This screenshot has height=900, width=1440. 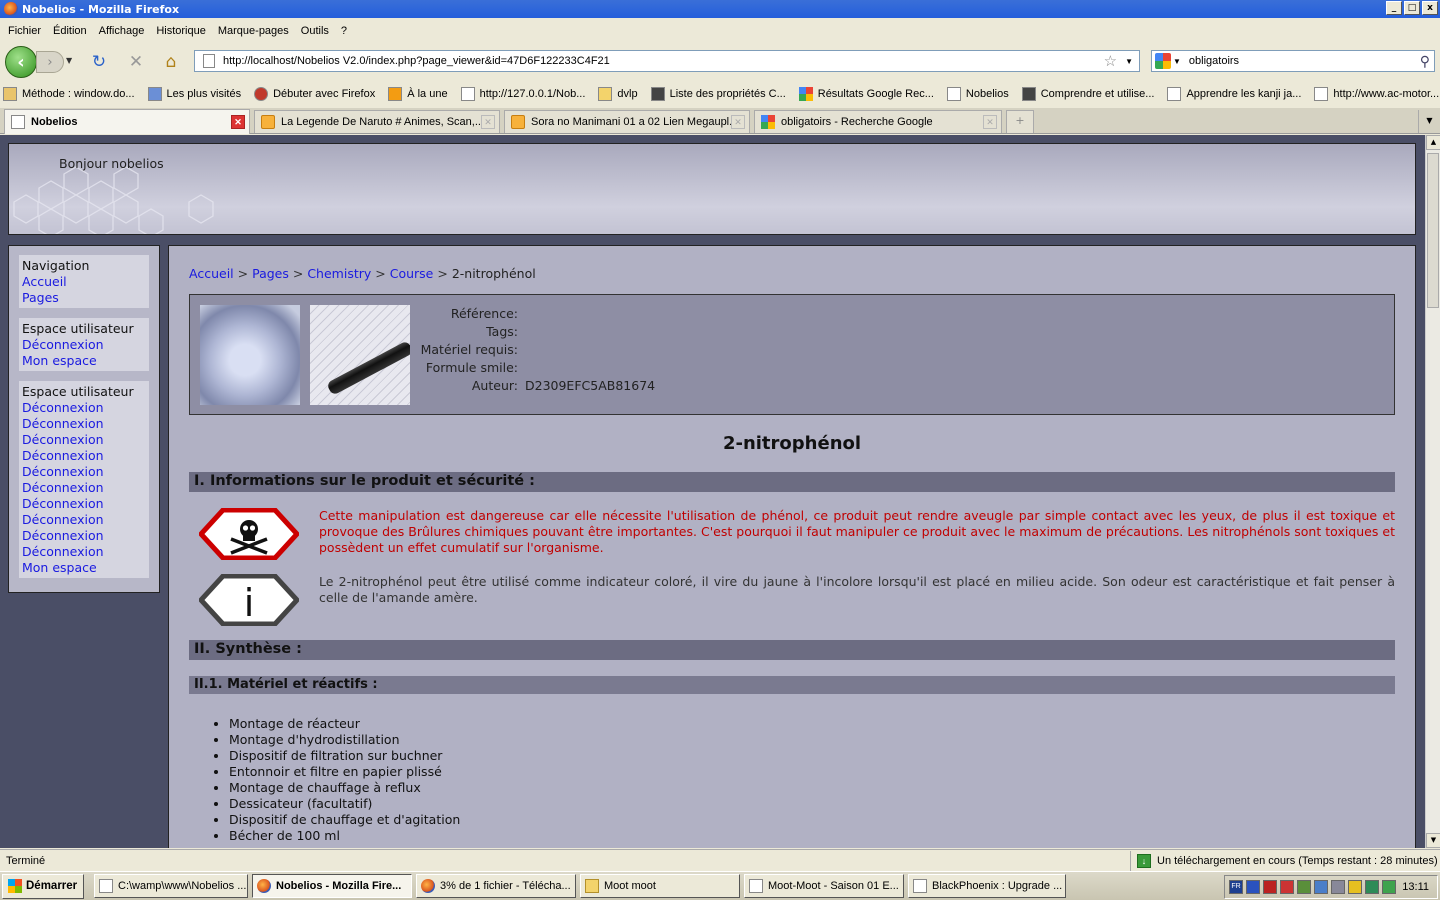 I want to click on bookmark-item: À la une, so click(x=421, y=94).